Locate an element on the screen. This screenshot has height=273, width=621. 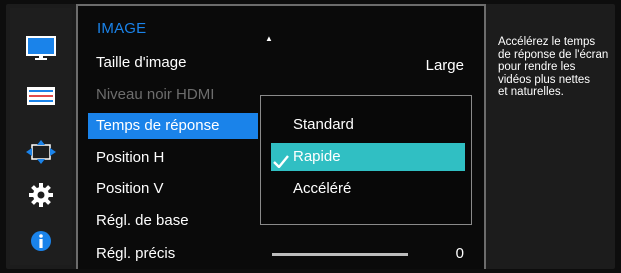
menu-item-label: Taille d'image is located at coordinates (141, 62).